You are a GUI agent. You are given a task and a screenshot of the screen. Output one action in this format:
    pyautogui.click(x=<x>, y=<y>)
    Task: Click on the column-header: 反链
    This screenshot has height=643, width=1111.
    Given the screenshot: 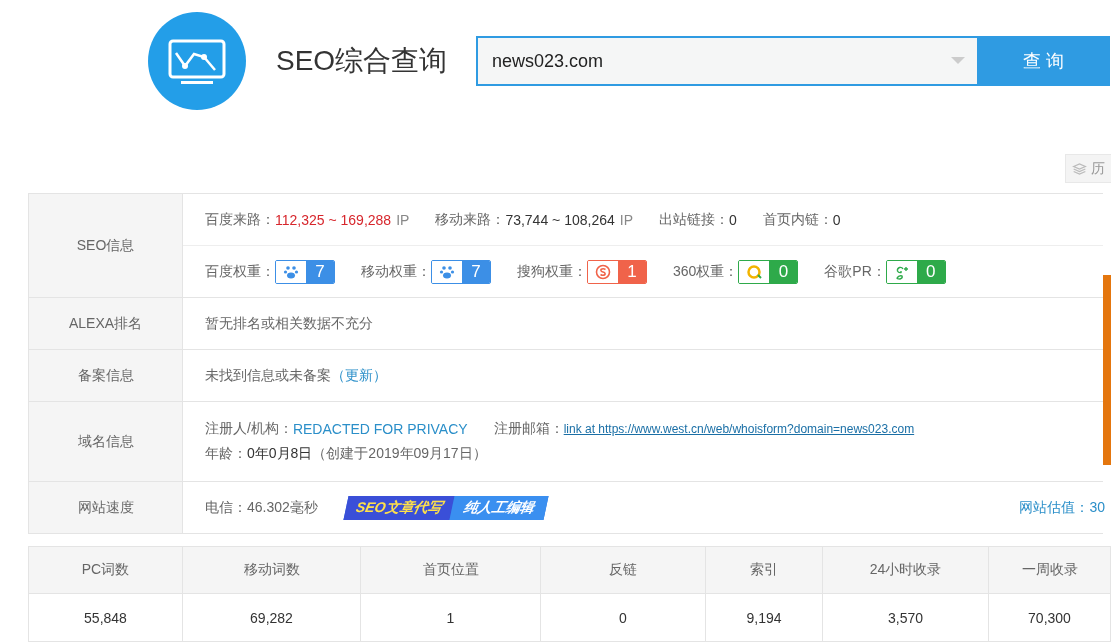 What is the action you would take?
    pyautogui.click(x=623, y=570)
    